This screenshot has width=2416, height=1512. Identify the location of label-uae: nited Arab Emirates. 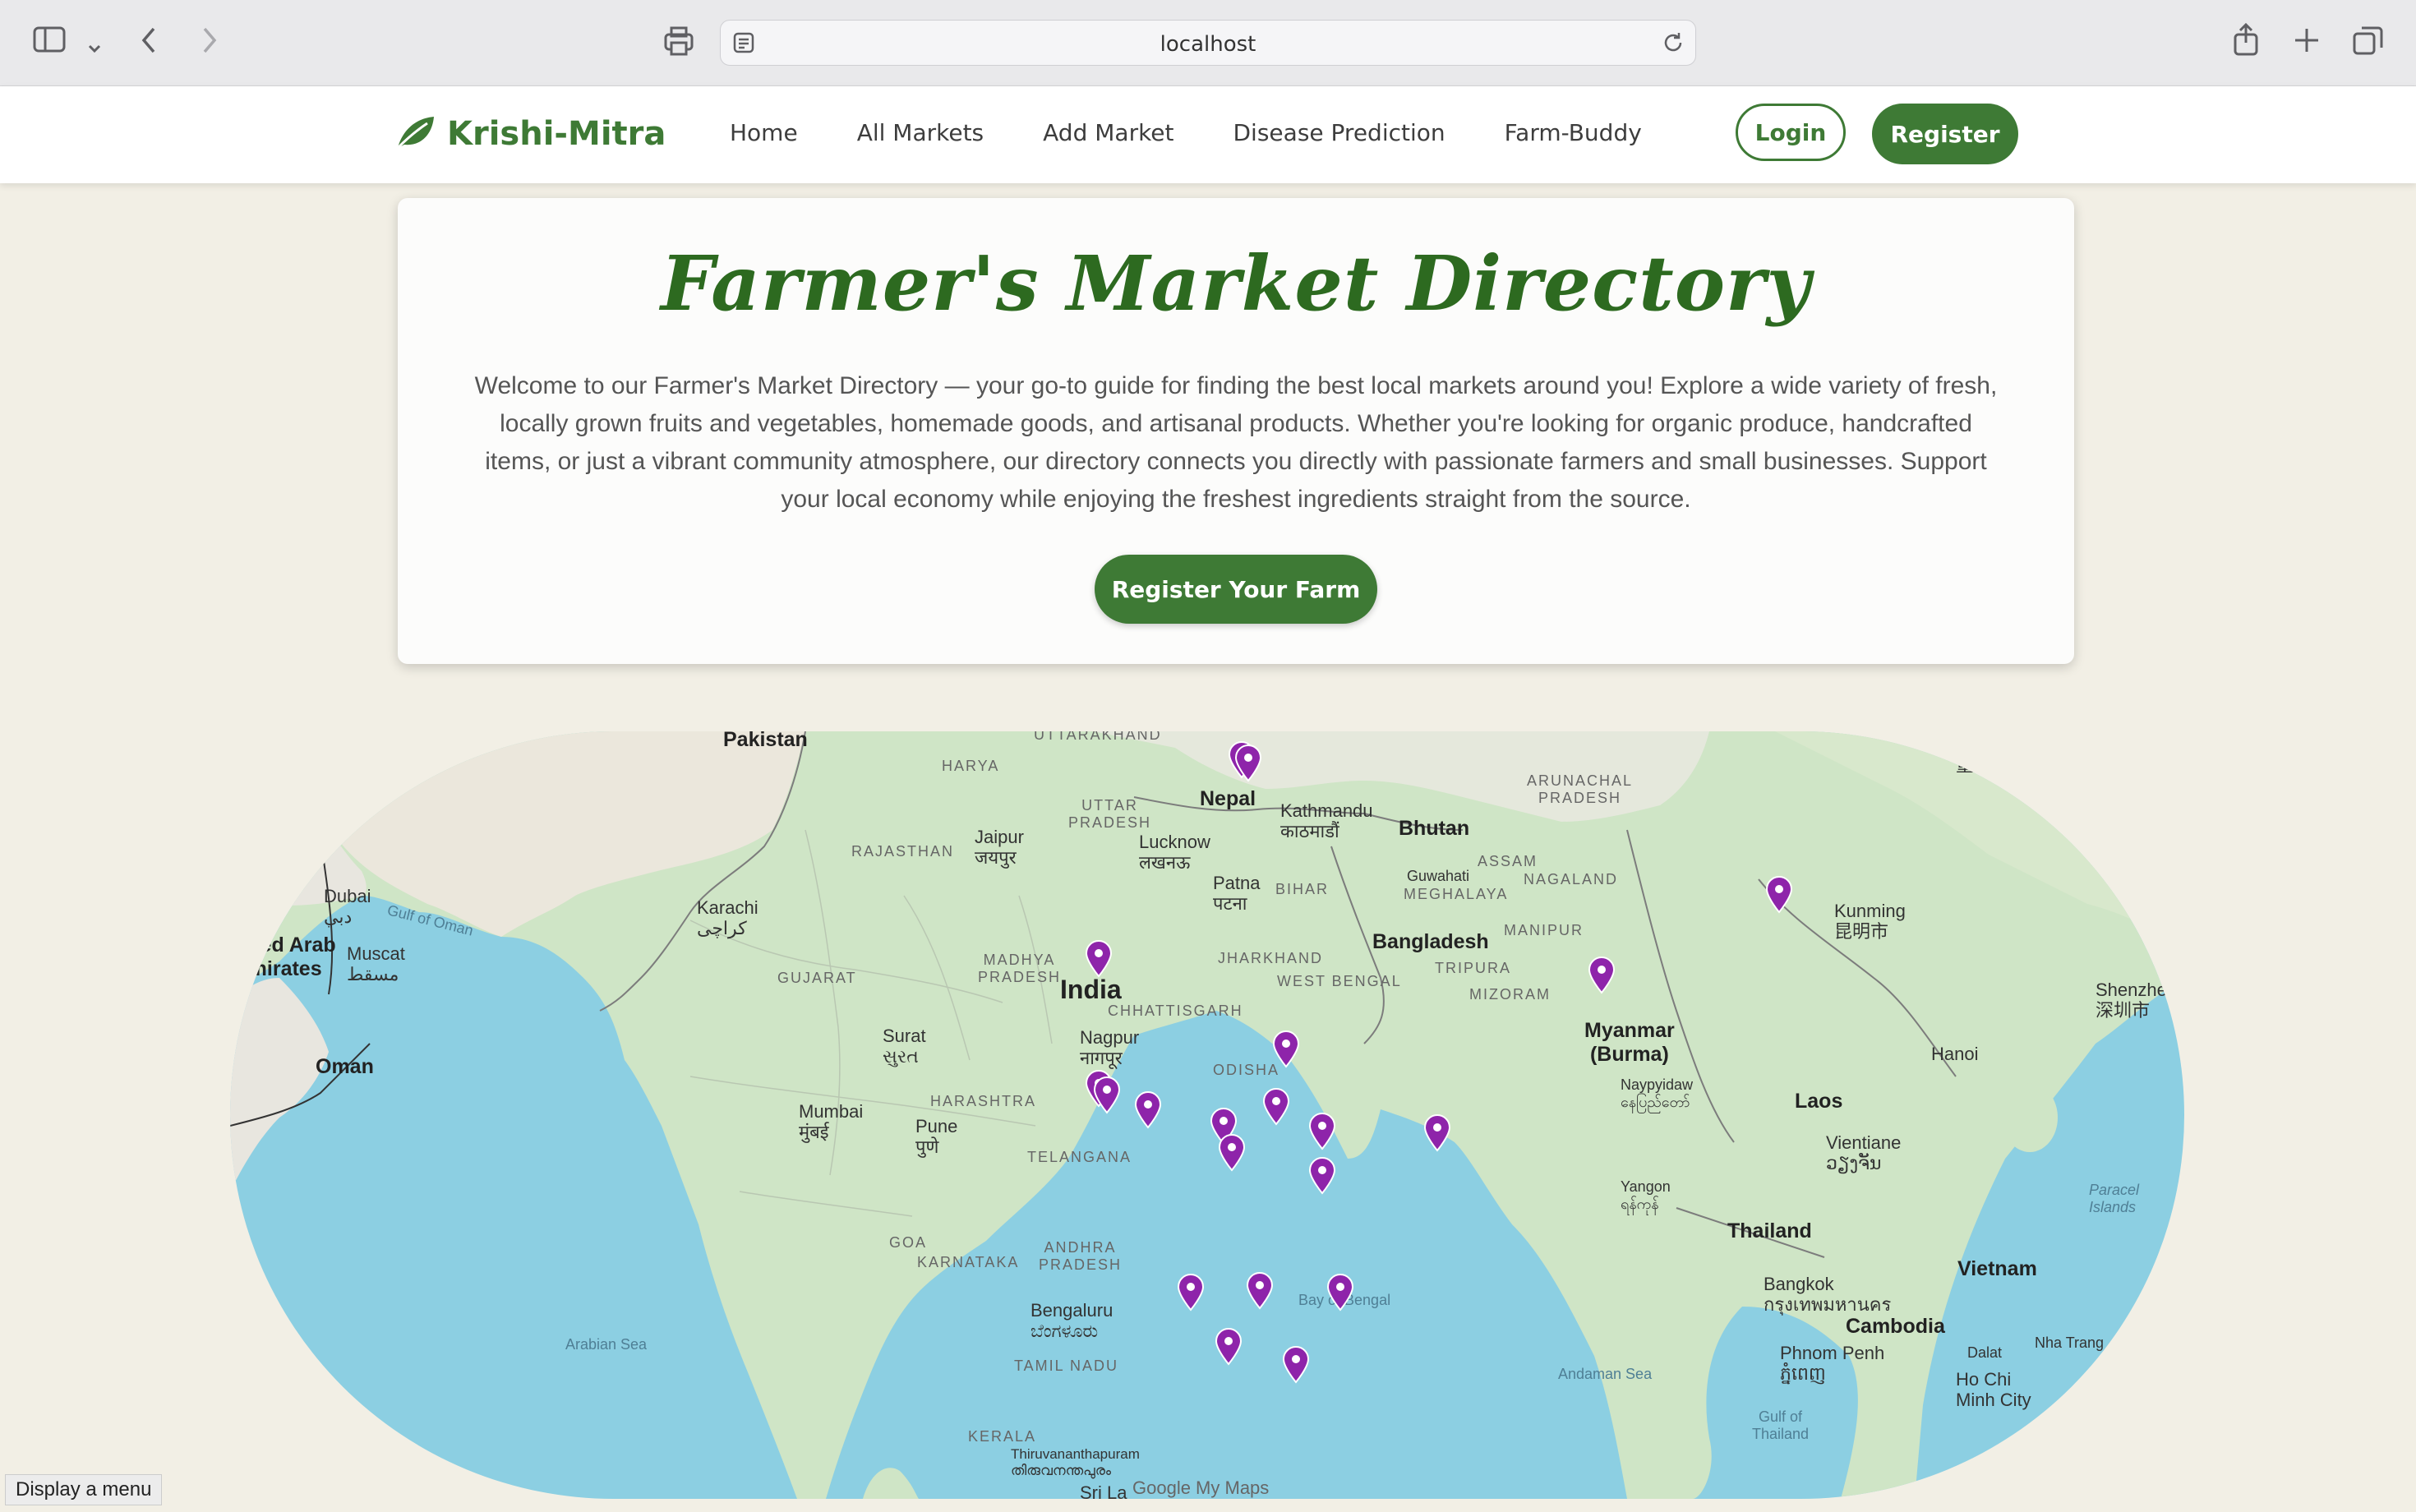
(286, 957).